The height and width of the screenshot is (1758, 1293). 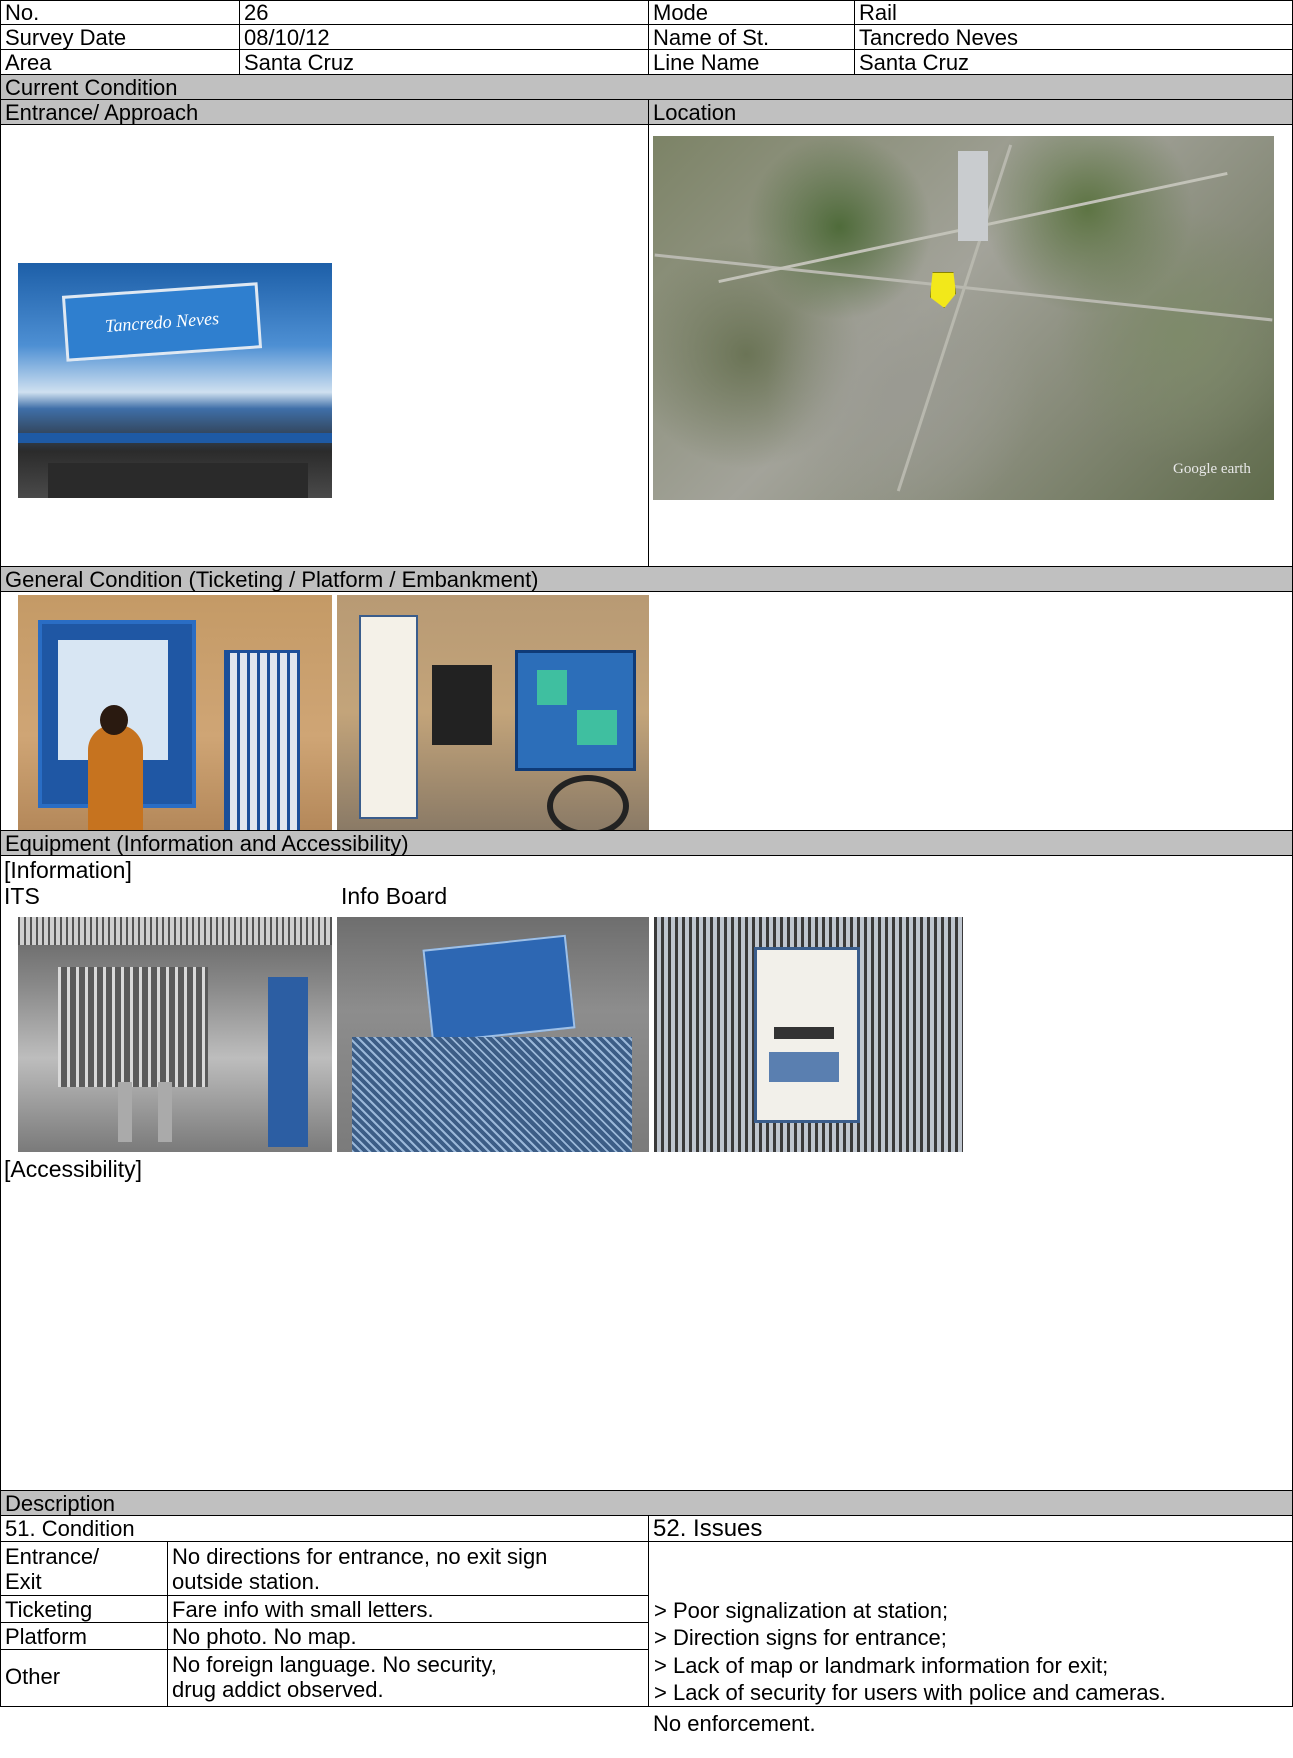 I want to click on issues-title: 52. Issues, so click(x=970, y=1528).